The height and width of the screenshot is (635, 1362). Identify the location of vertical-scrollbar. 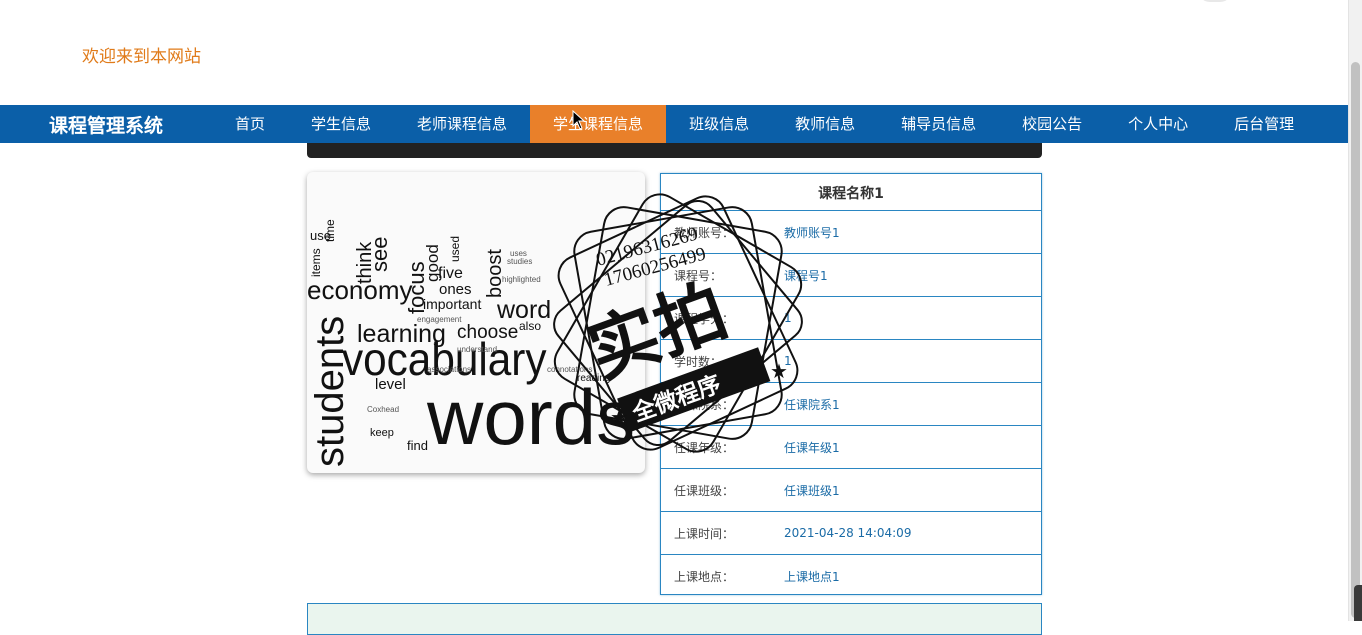
(1355, 310).